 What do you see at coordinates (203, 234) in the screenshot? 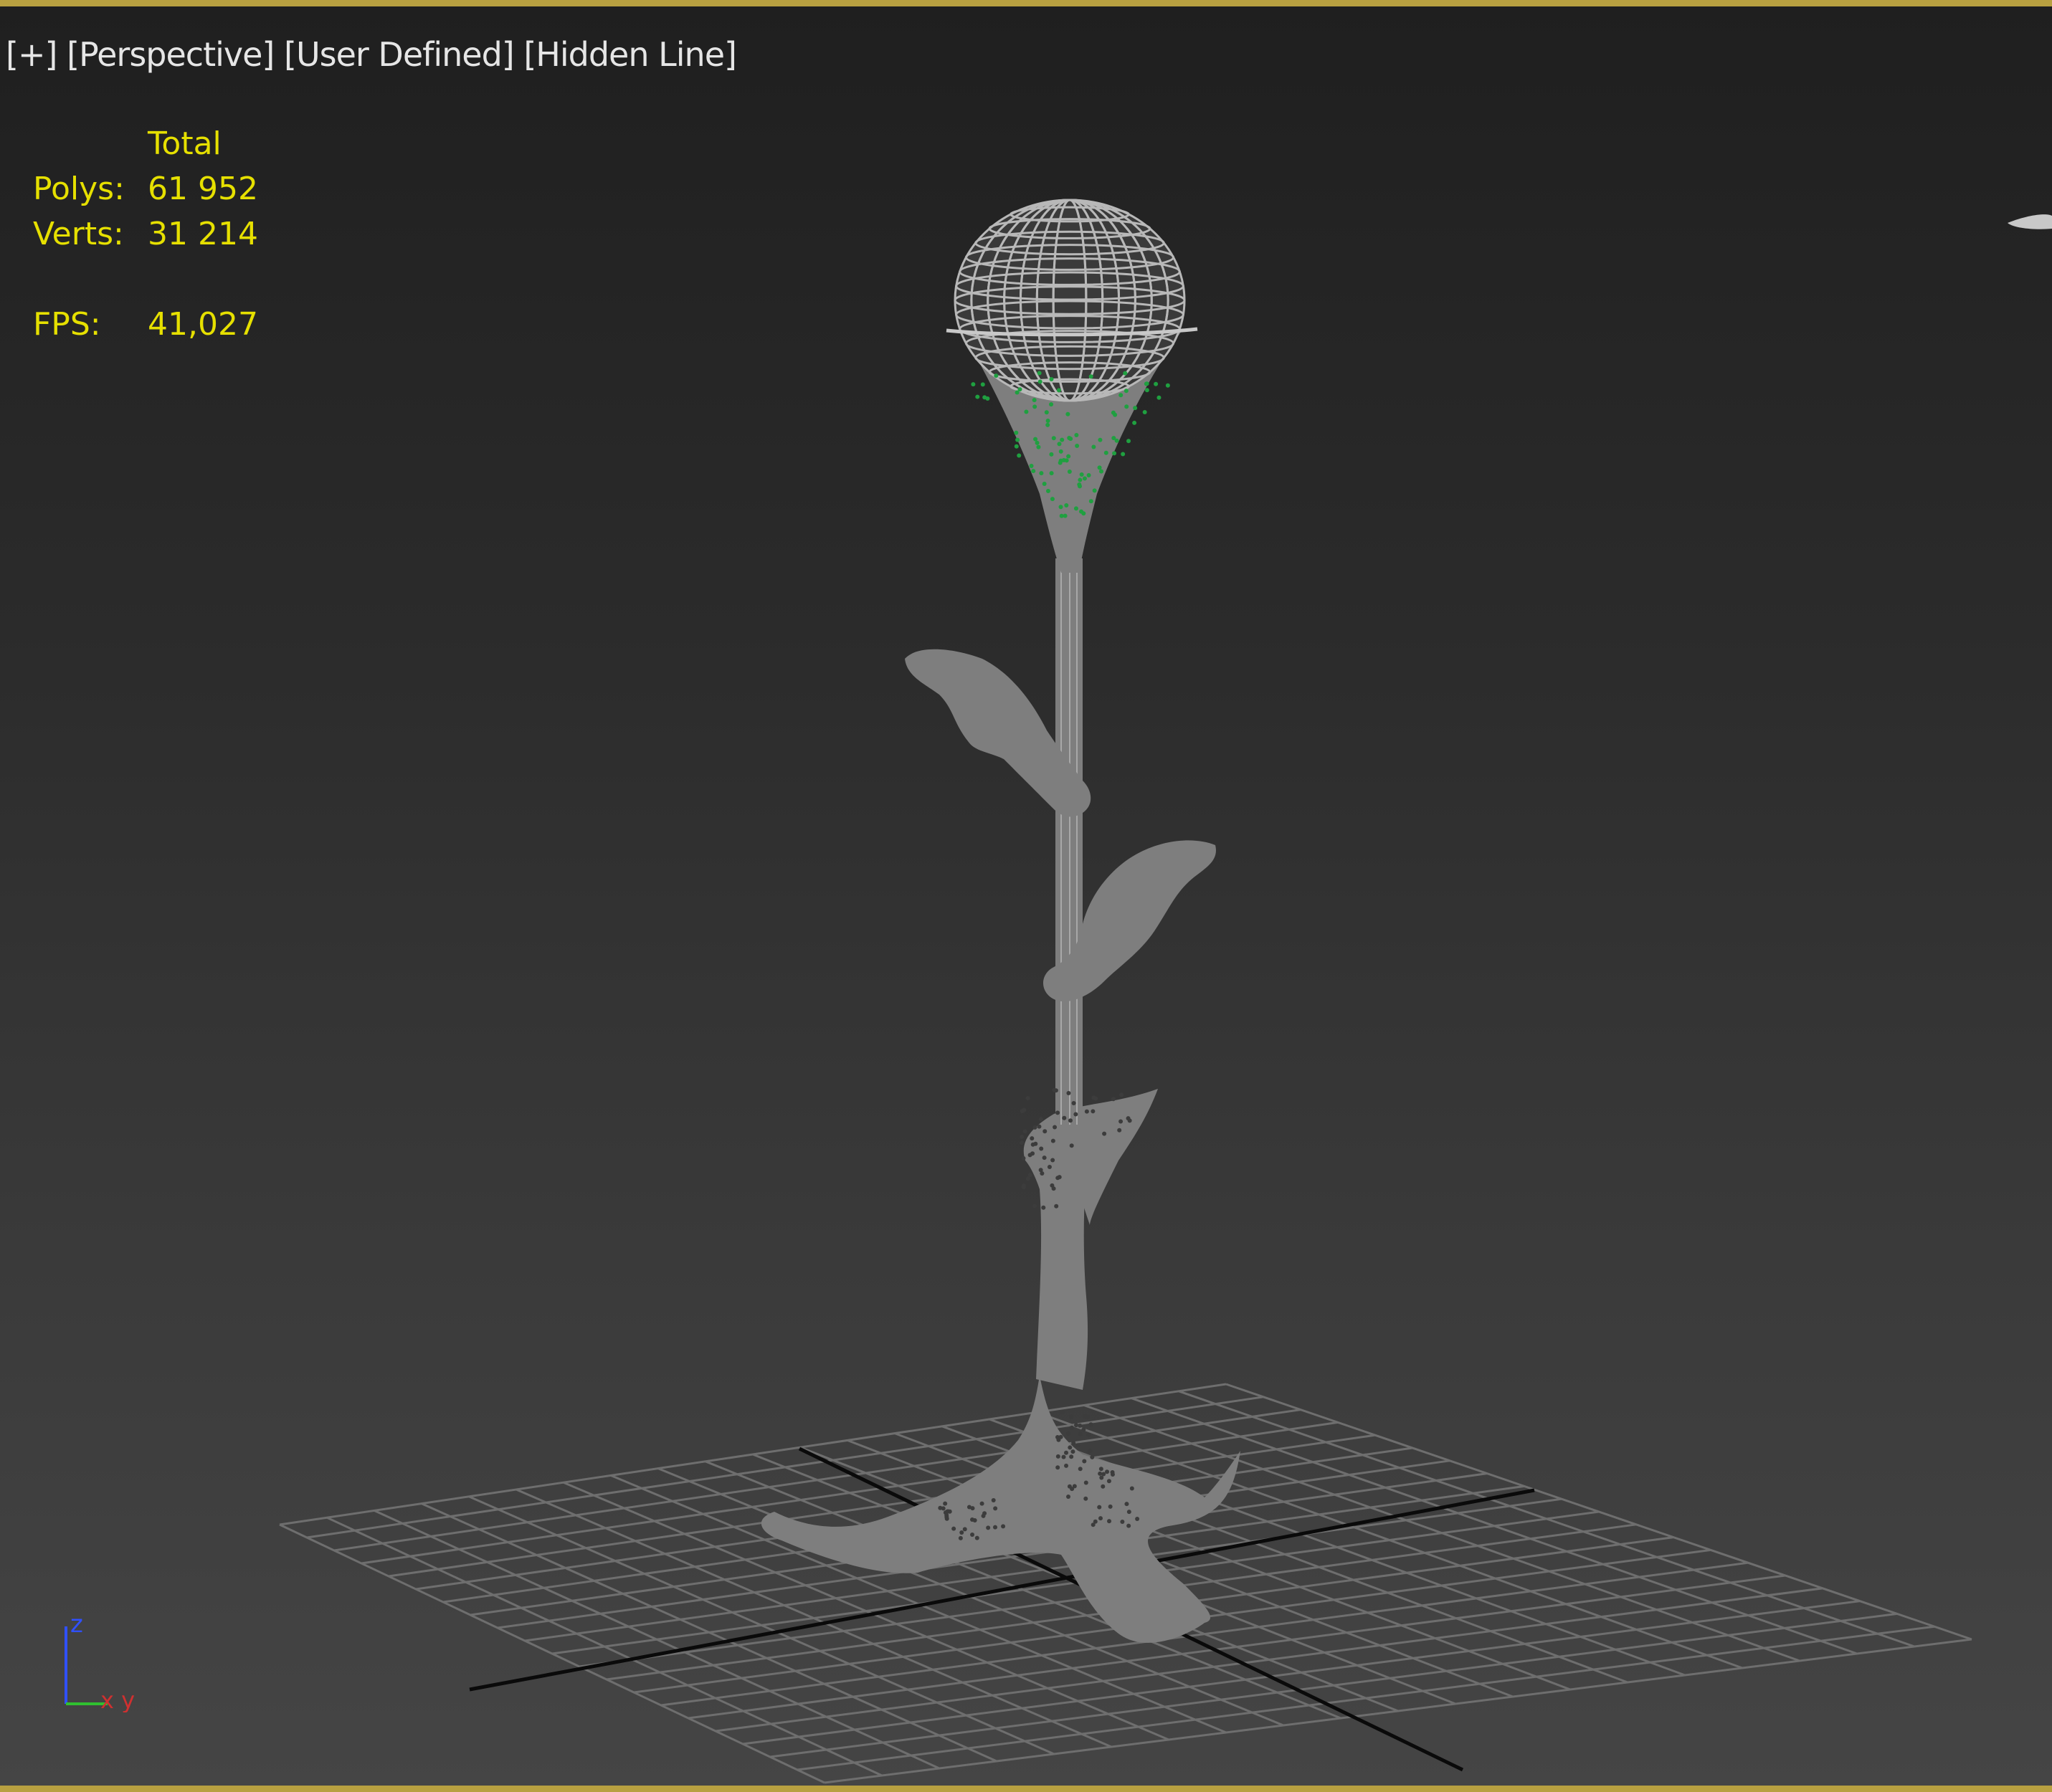
I see `stats-verts-value: 31 214` at bounding box center [203, 234].